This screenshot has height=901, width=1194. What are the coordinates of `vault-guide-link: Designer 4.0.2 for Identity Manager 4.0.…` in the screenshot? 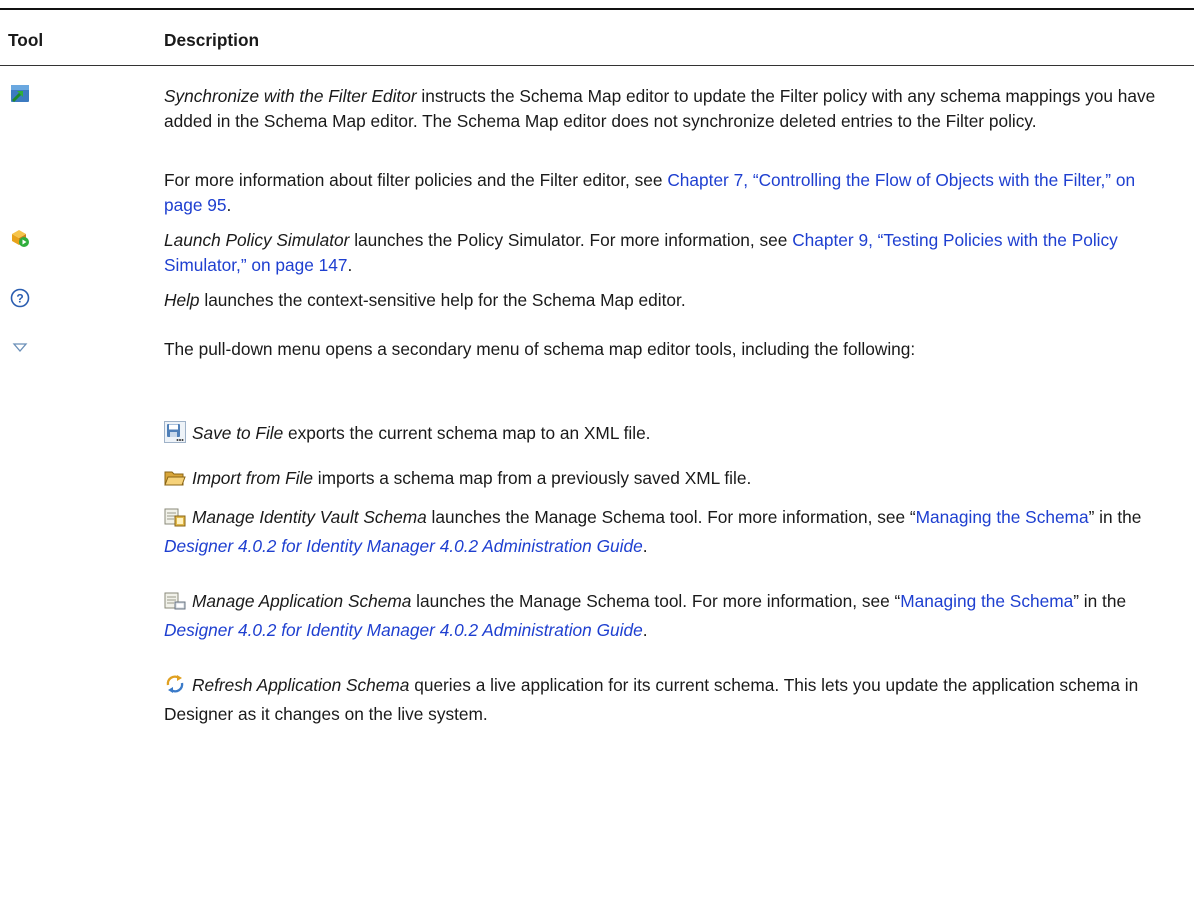 It's located at (403, 546).